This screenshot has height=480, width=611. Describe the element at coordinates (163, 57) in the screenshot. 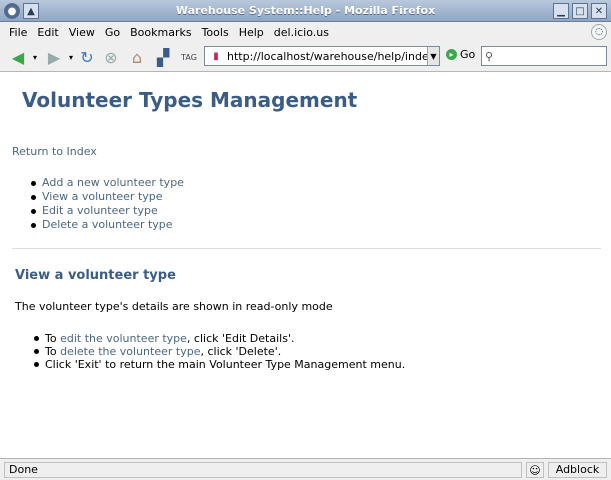

I see `bookmark-manager-icon: ▞` at that location.